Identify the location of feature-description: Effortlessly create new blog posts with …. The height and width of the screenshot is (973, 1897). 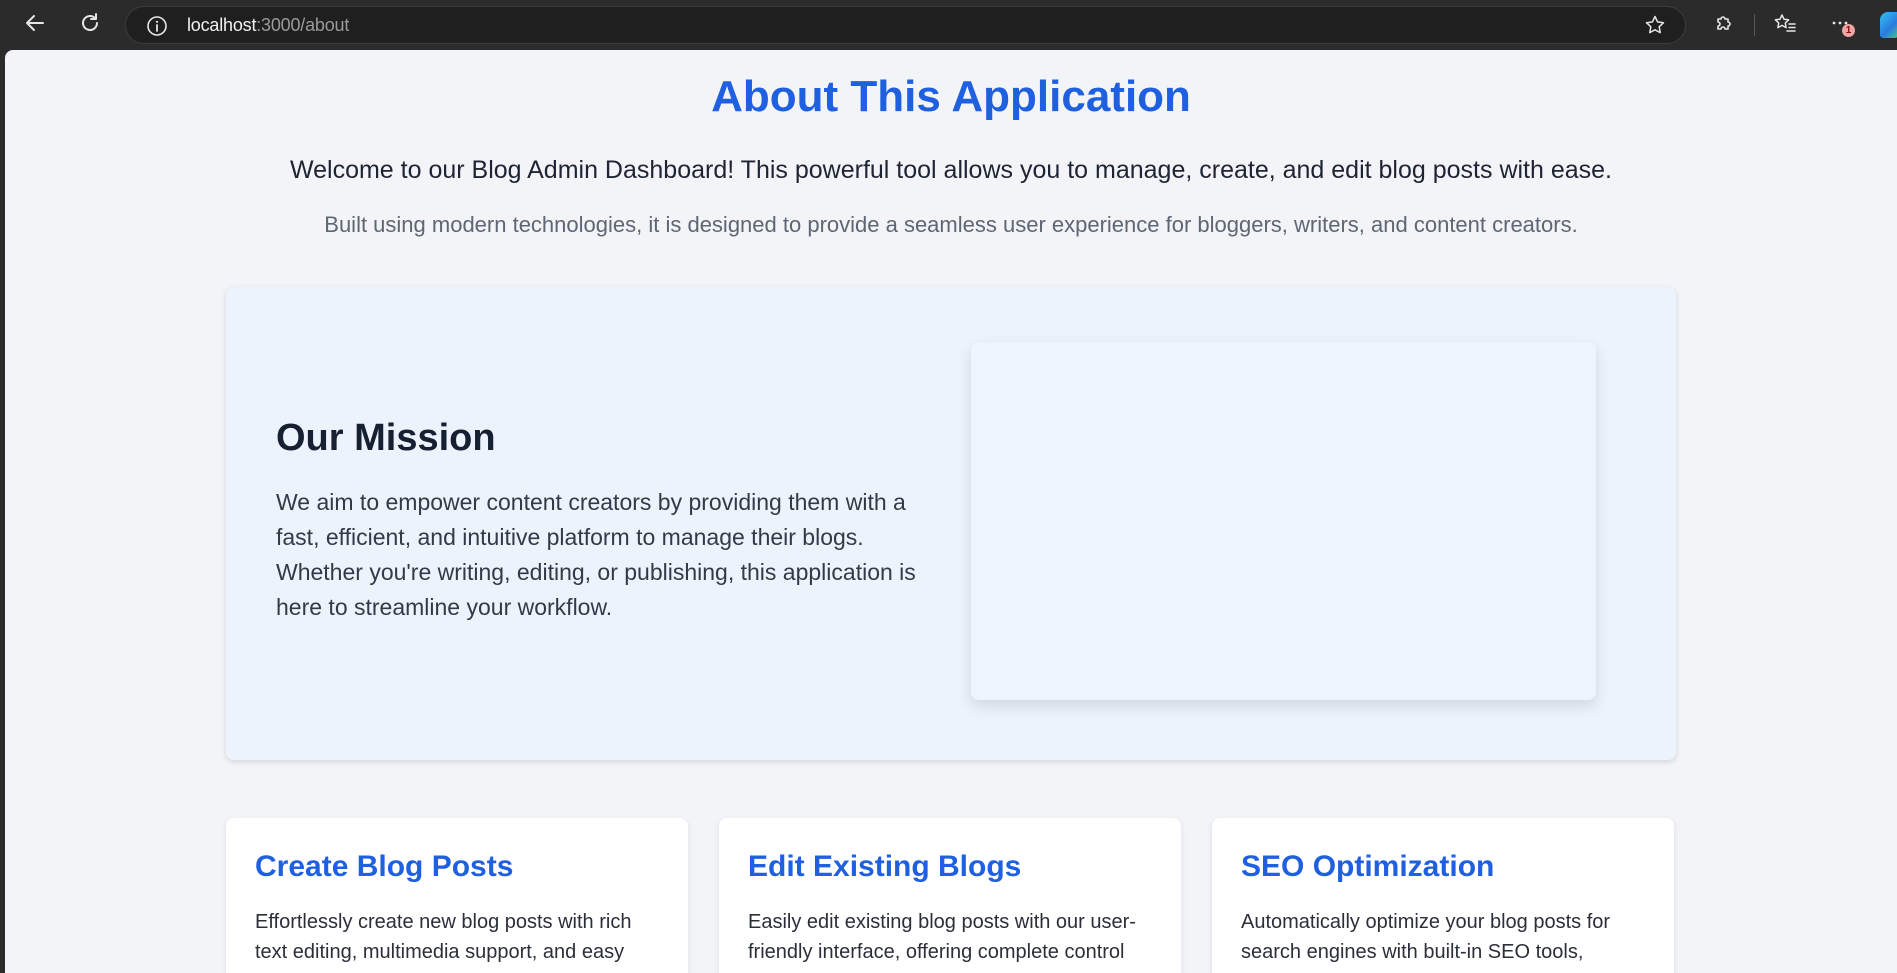
(443, 937).